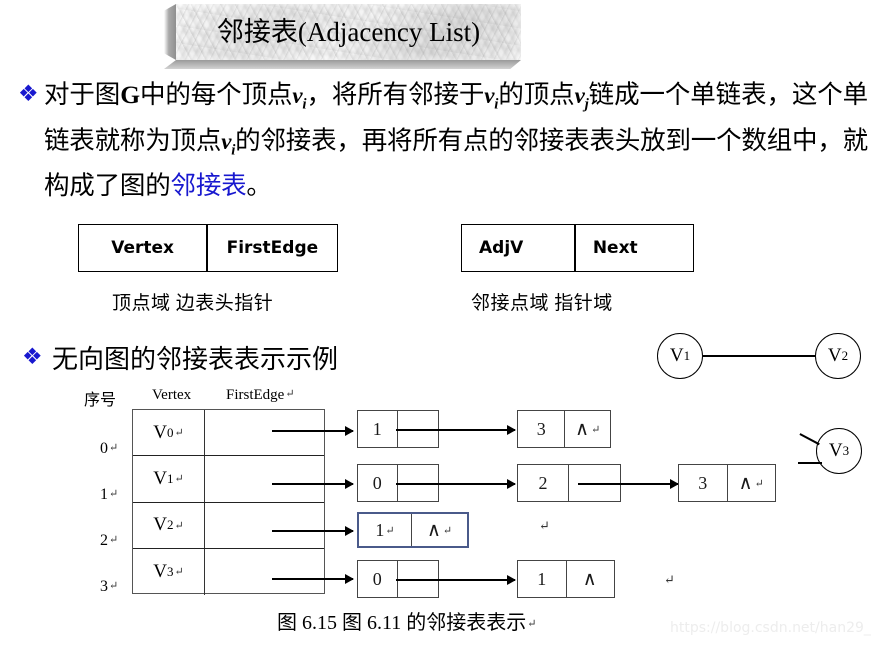 This screenshot has width=873, height=646. Describe the element at coordinates (169, 433) in the screenshot. I see `array-vertex-cell-0: V 0 ↵` at that location.